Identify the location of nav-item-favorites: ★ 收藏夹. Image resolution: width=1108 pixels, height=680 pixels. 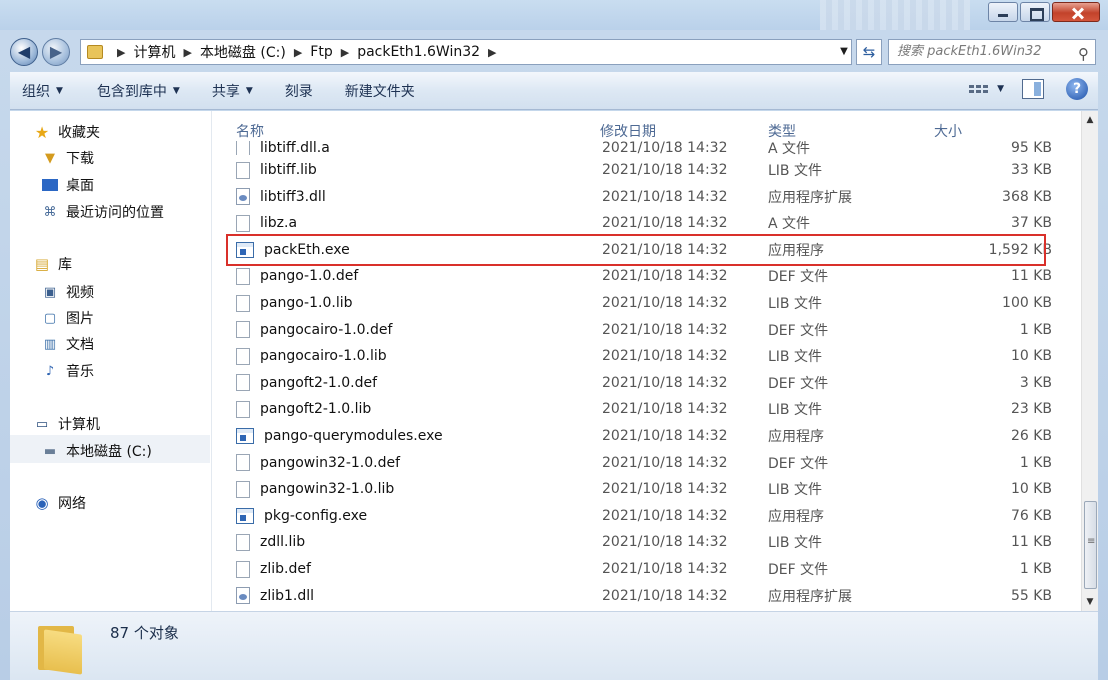
(67, 132).